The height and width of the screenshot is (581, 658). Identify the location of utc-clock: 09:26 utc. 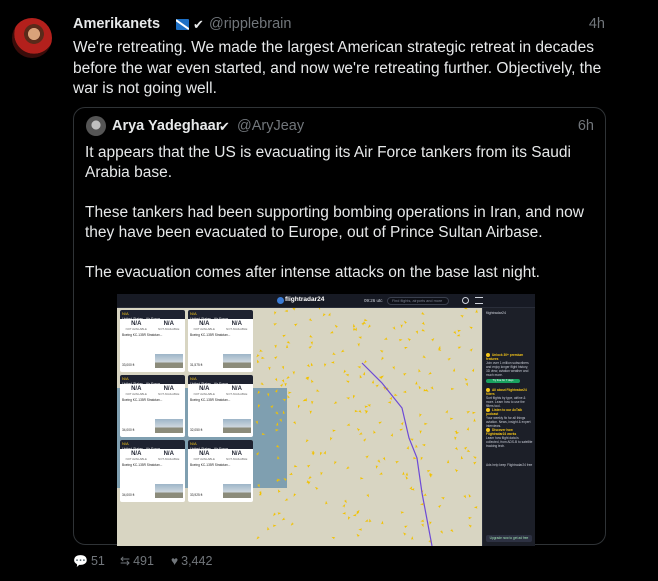
(373, 300).